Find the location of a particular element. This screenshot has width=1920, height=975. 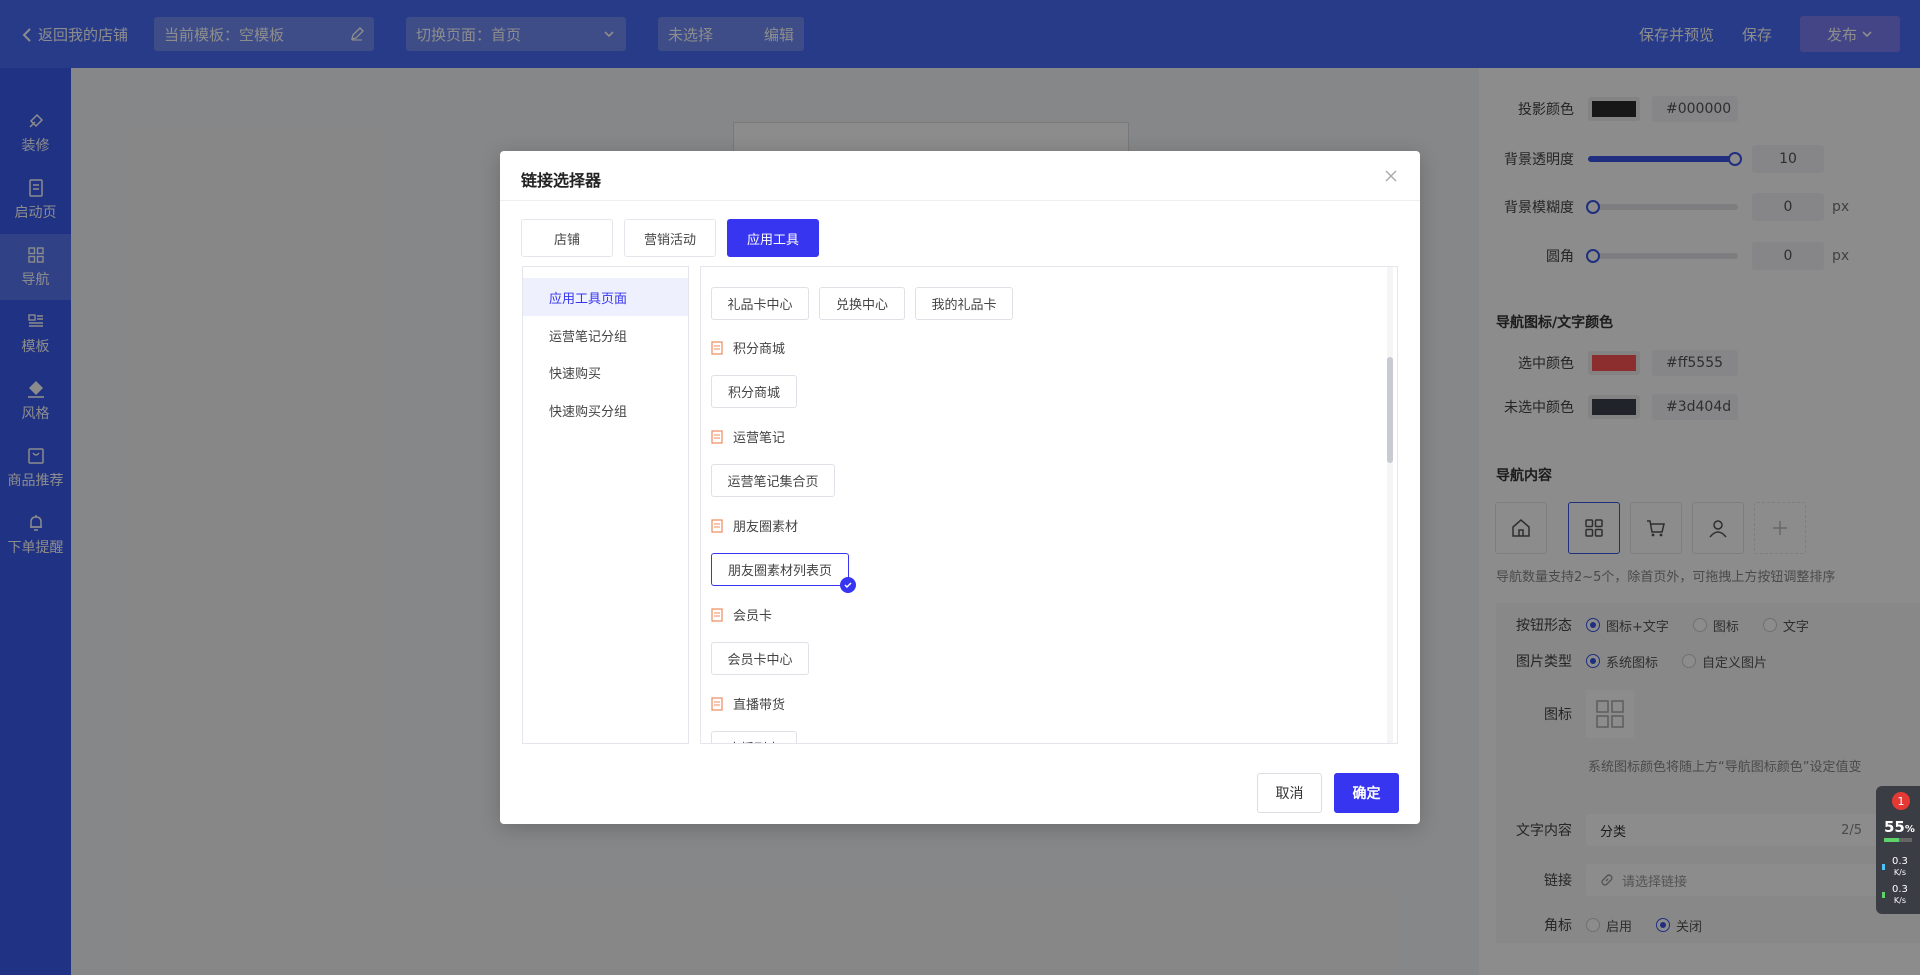

group-header-member-card: 会员卡 is located at coordinates (741, 614).